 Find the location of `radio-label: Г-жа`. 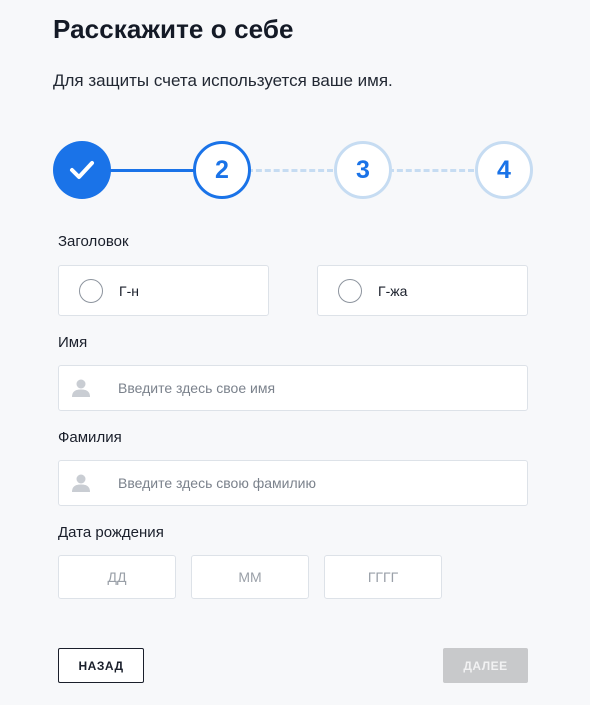

radio-label: Г-жа is located at coordinates (393, 290).